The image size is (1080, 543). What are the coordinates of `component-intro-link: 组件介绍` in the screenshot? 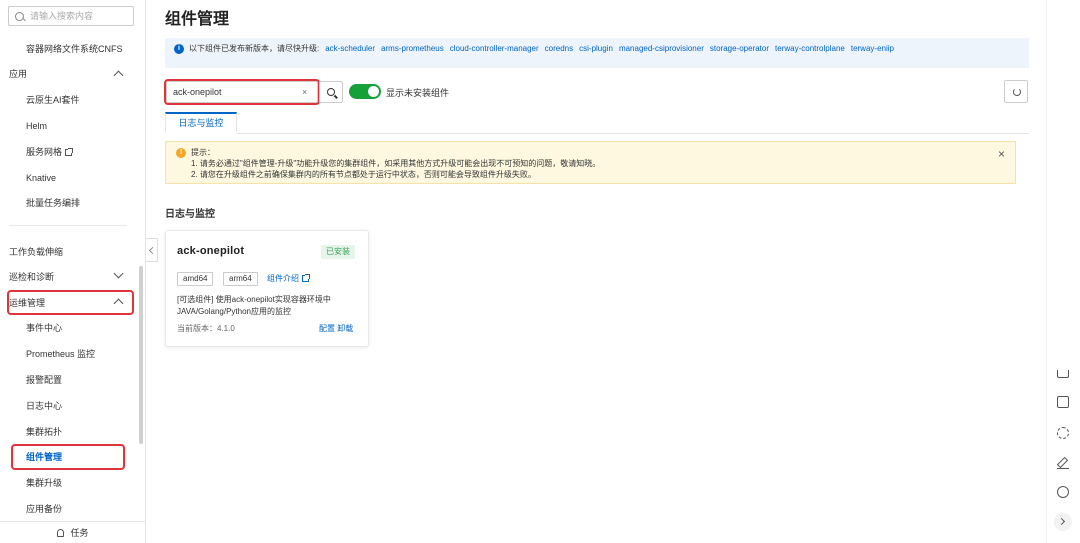 It's located at (288, 278).